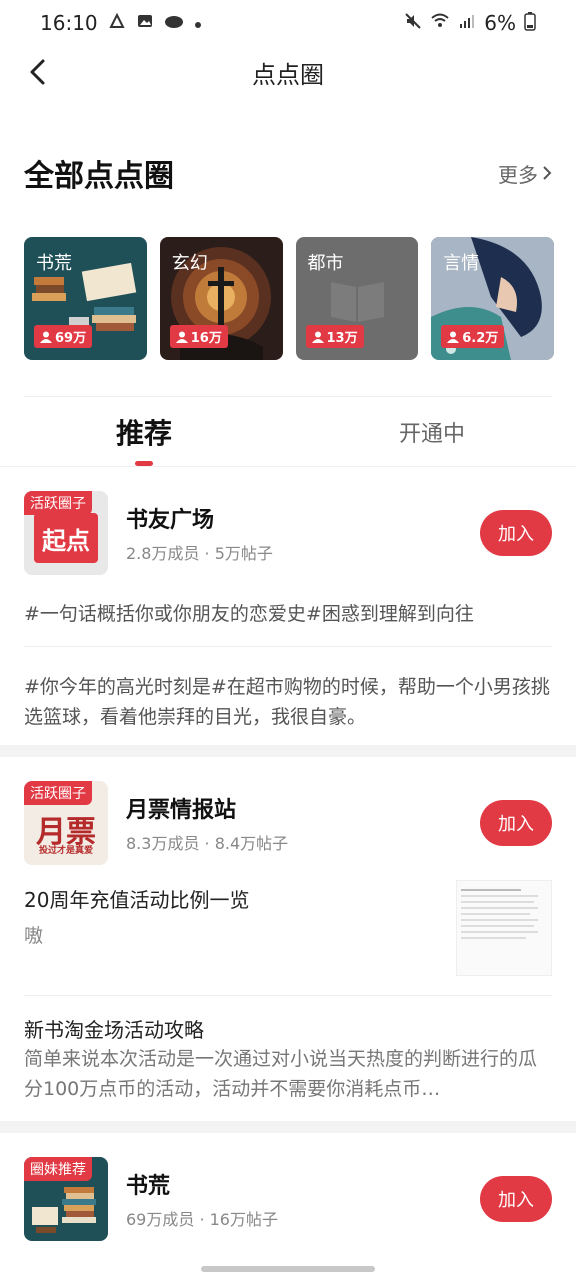  I want to click on category-name: 都市, so click(325, 263).